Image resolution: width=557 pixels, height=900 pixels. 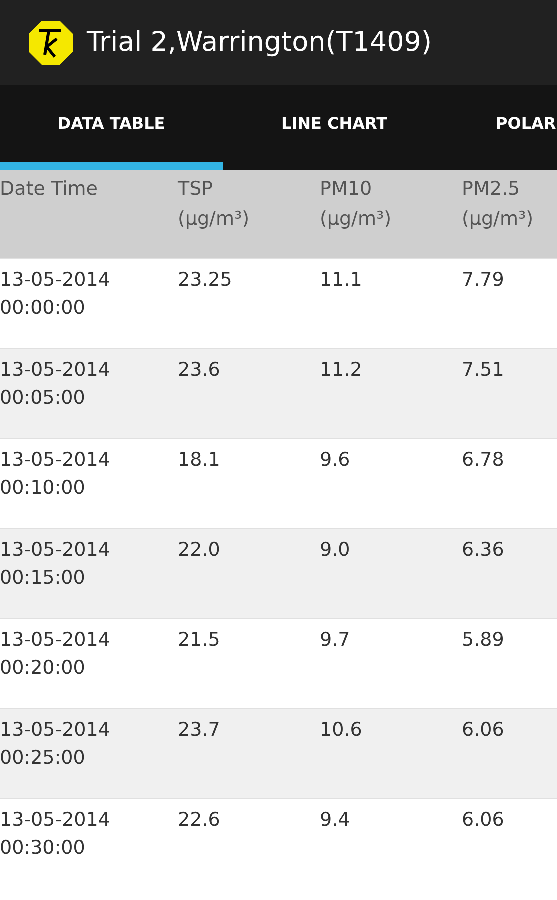 What do you see at coordinates (43, 308) in the screenshot?
I see `time-text: 00:00:00` at bounding box center [43, 308].